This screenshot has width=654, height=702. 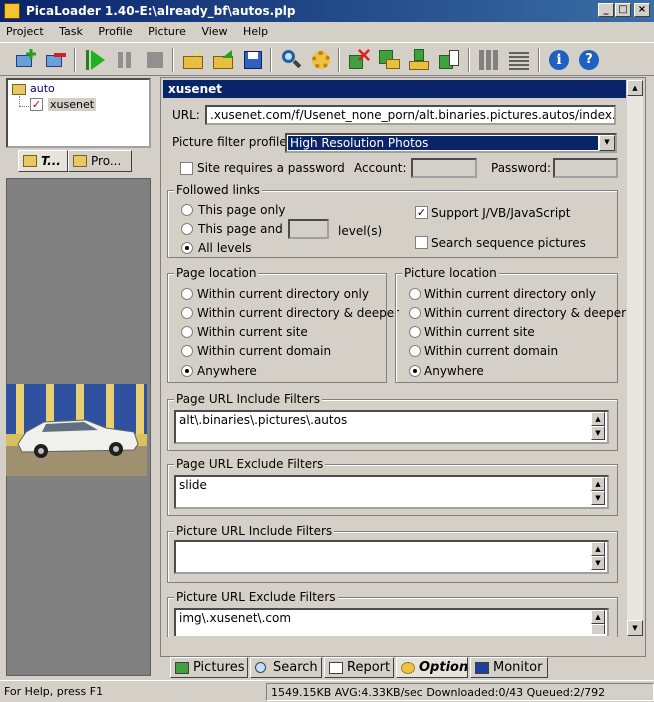 I want to click on stop-button, so click(x=155, y=60).